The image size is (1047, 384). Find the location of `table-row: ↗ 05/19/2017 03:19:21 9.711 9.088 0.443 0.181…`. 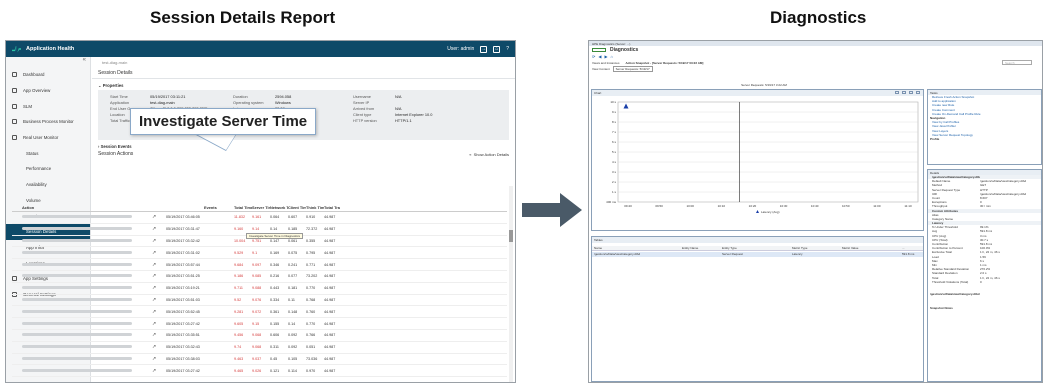

table-row: ↗ 05/19/2017 03:19:21 9.711 9.088 0.443 0.181… is located at coordinates (259, 289).